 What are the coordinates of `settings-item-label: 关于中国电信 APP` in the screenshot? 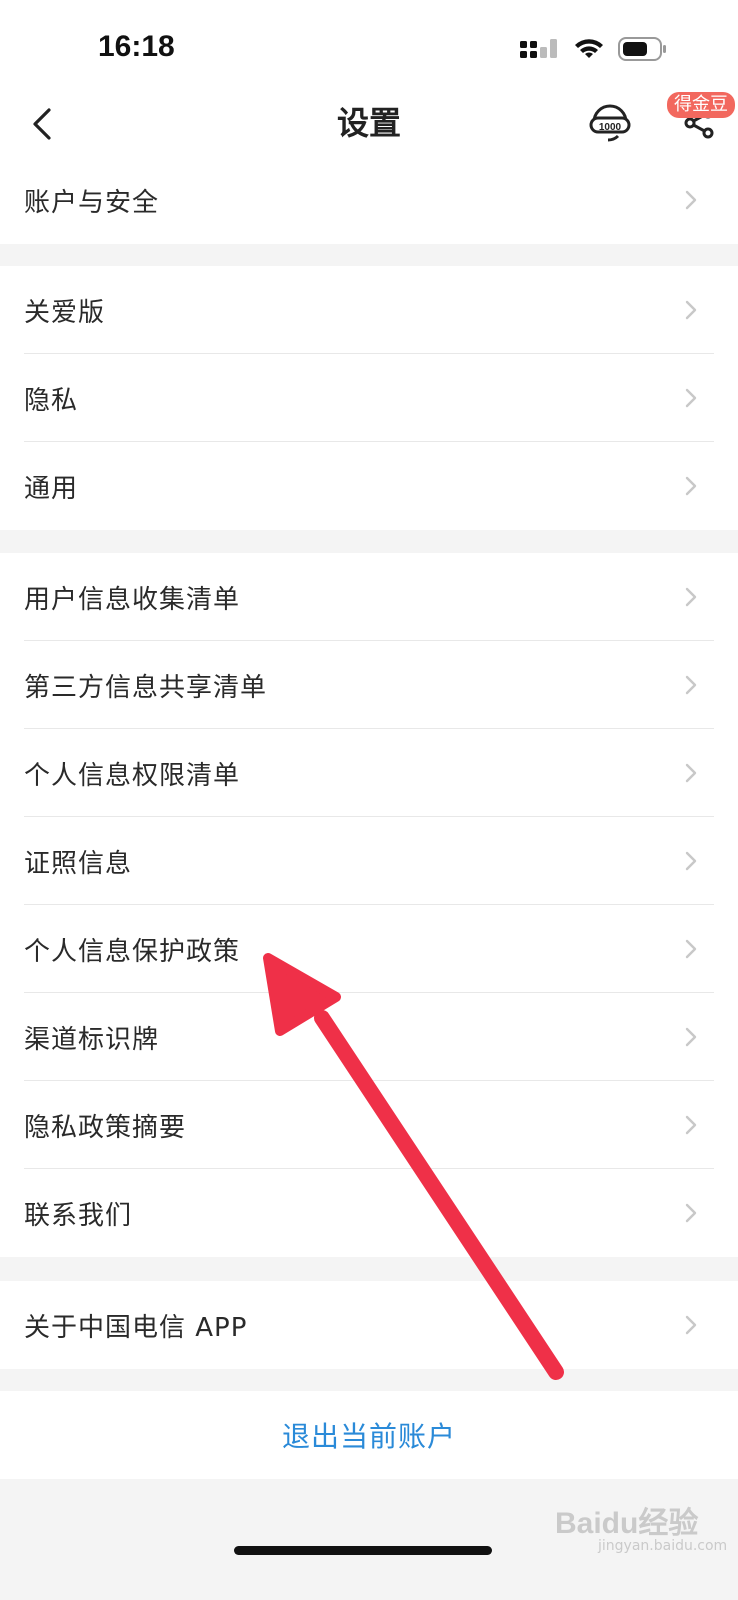 It's located at (136, 1327).